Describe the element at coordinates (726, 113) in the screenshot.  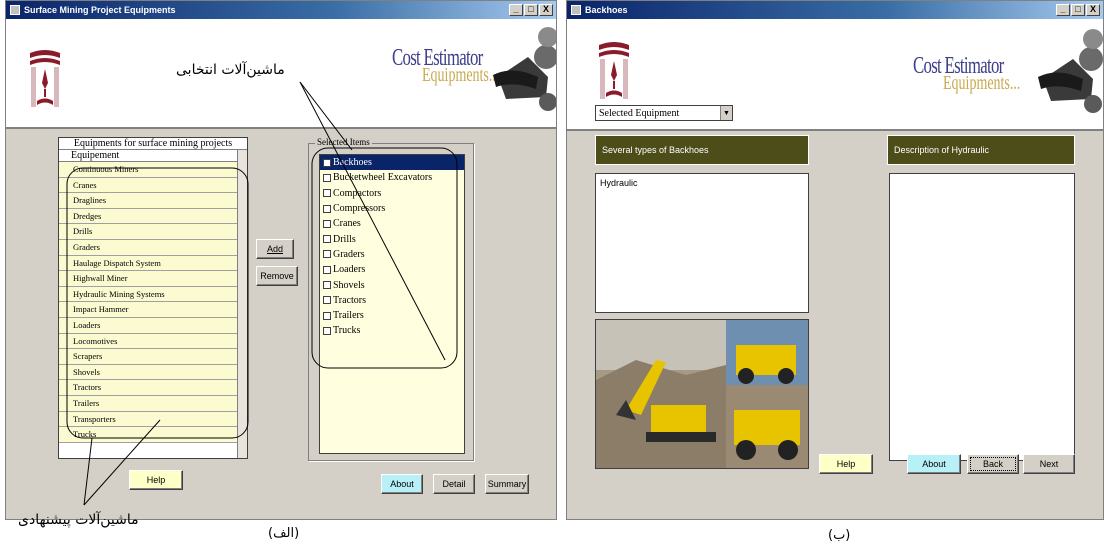
I see `chevron-down-icon: ▼` at that location.